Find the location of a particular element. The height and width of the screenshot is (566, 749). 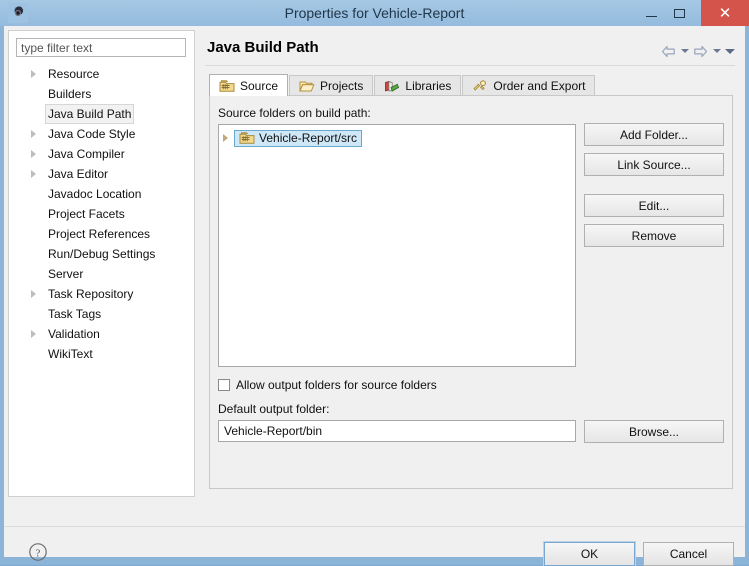

ok-button: OK is located at coordinates (589, 553).